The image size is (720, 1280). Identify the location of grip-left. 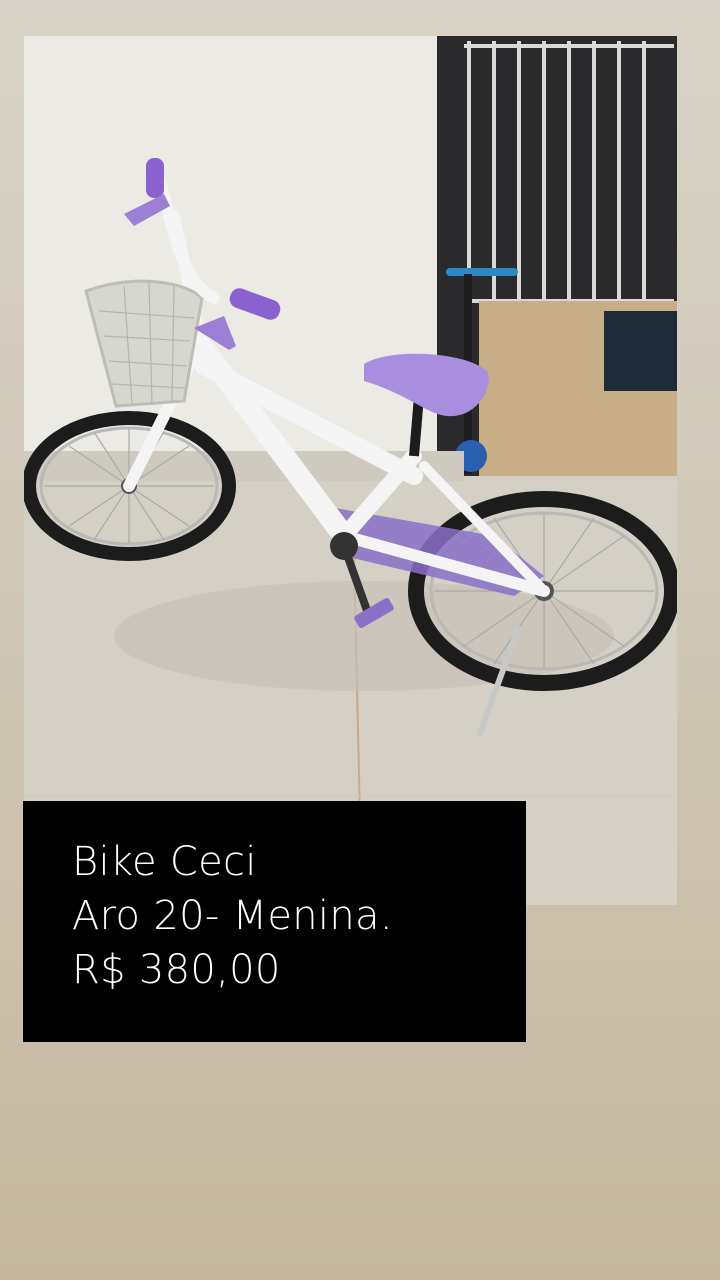
(155, 178).